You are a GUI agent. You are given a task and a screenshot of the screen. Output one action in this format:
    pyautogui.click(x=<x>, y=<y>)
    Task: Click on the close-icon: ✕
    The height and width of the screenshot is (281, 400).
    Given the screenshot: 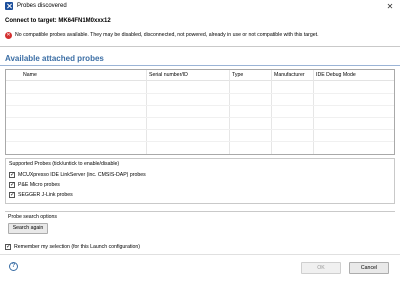 What is the action you would take?
    pyautogui.click(x=390, y=6)
    